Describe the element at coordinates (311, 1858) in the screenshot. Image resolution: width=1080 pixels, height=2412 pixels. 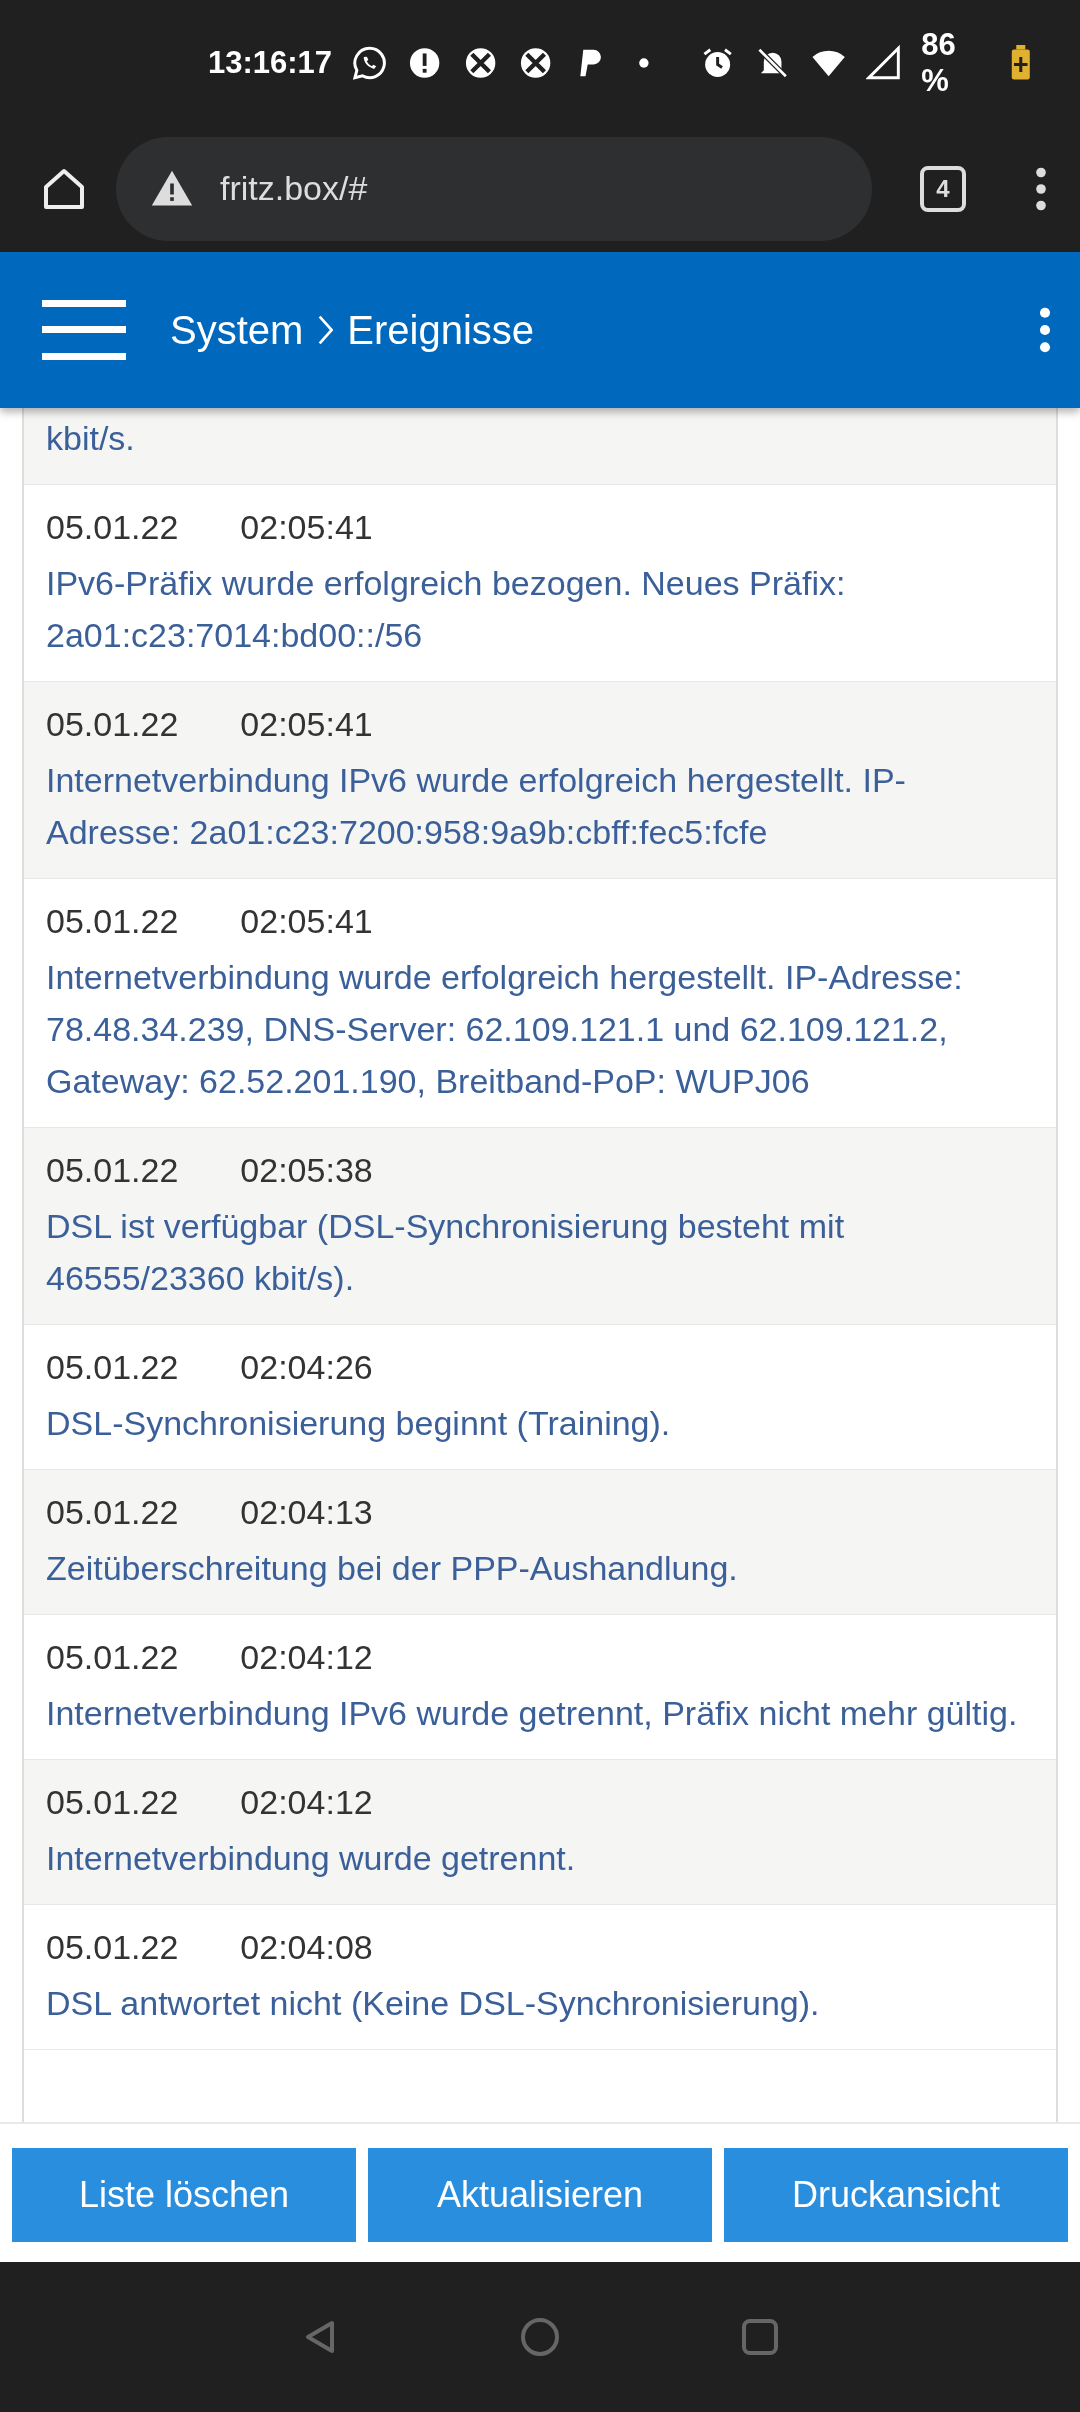
I see `event-message: Internetverbindung wurde getrennt.` at that location.